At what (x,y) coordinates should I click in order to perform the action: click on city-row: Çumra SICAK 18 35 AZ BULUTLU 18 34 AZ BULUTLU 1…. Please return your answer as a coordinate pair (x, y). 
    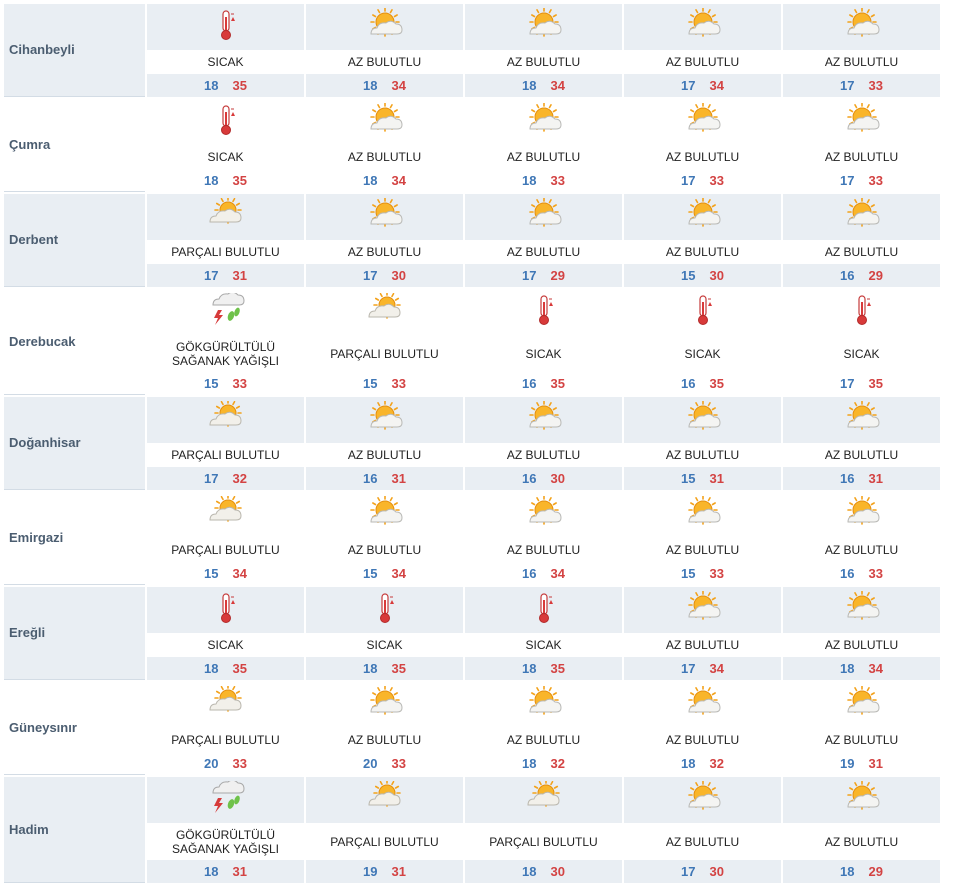
    Looking at the image, I should click on (474, 145).